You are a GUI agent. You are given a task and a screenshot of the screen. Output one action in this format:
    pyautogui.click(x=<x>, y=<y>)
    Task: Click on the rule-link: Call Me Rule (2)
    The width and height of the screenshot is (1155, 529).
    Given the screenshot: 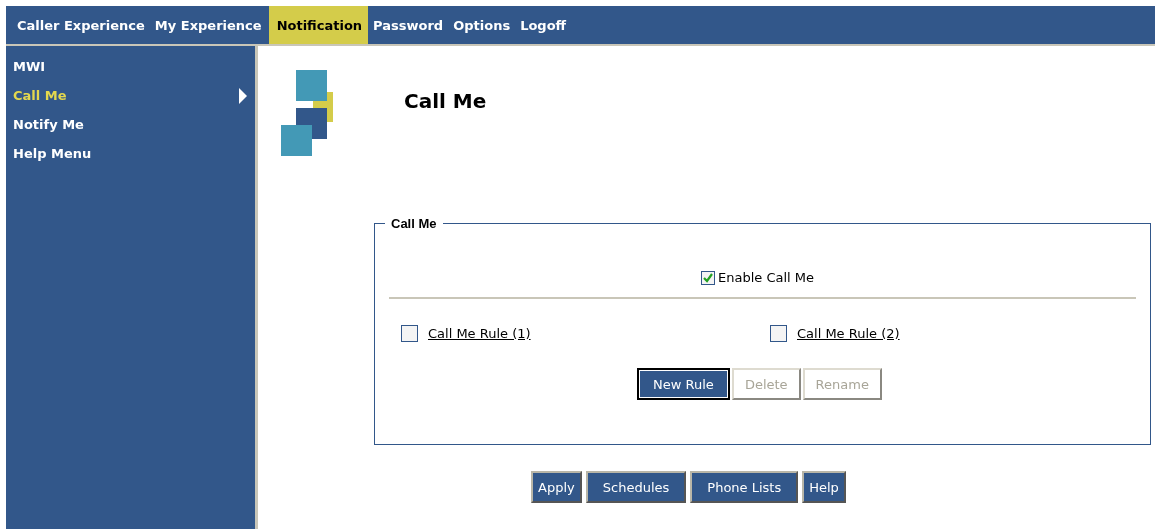 What is the action you would take?
    pyautogui.click(x=848, y=333)
    